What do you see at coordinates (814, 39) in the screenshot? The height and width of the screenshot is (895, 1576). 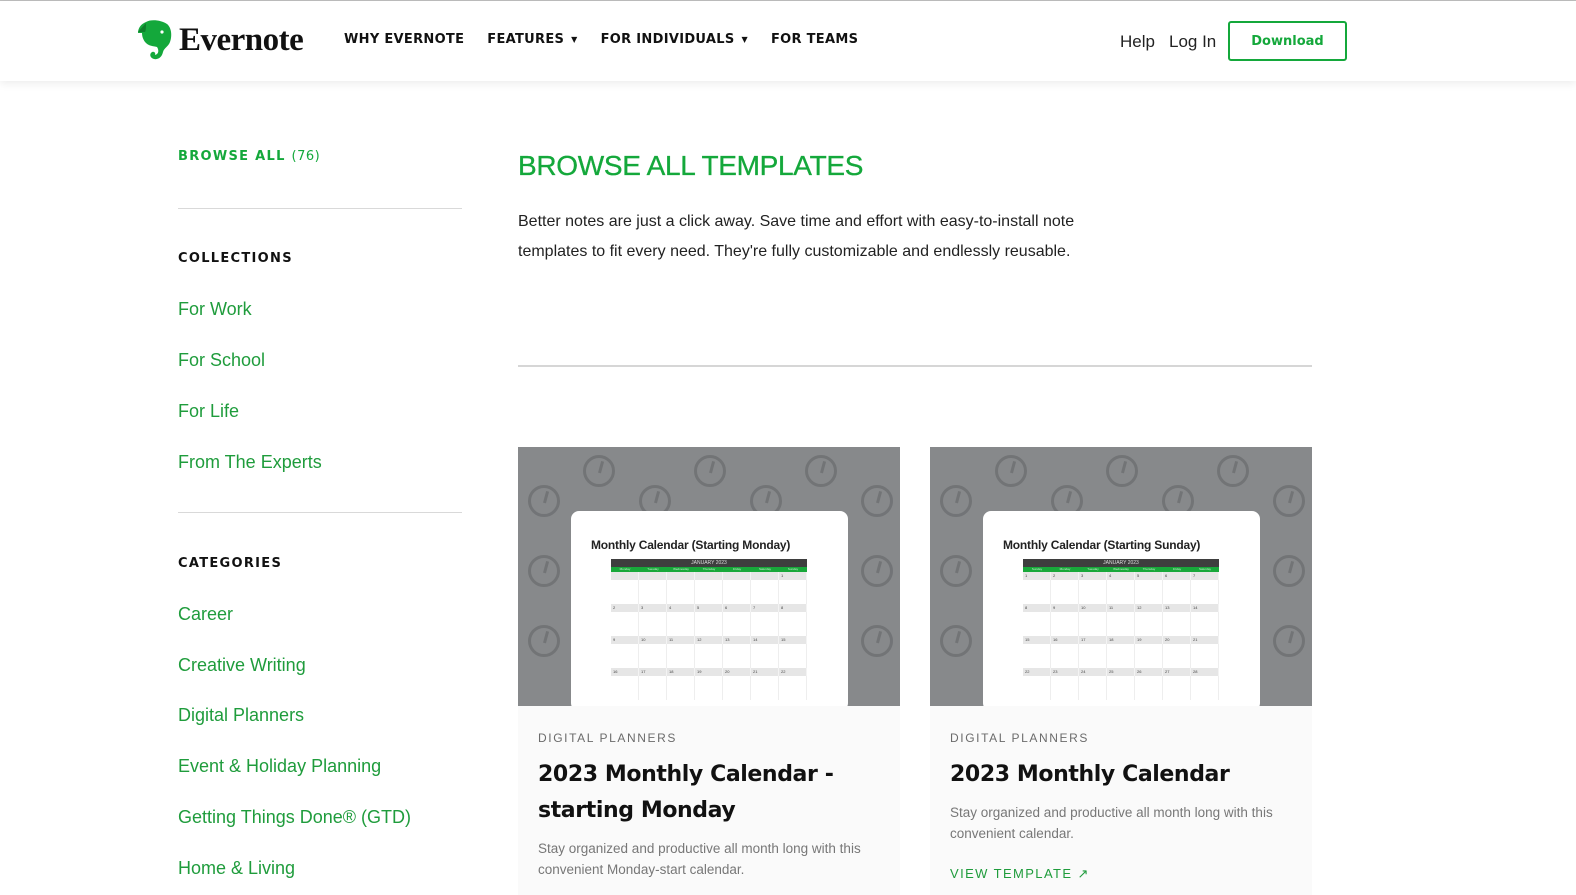 I see `nav-for-teams: FOR TEAMS` at bounding box center [814, 39].